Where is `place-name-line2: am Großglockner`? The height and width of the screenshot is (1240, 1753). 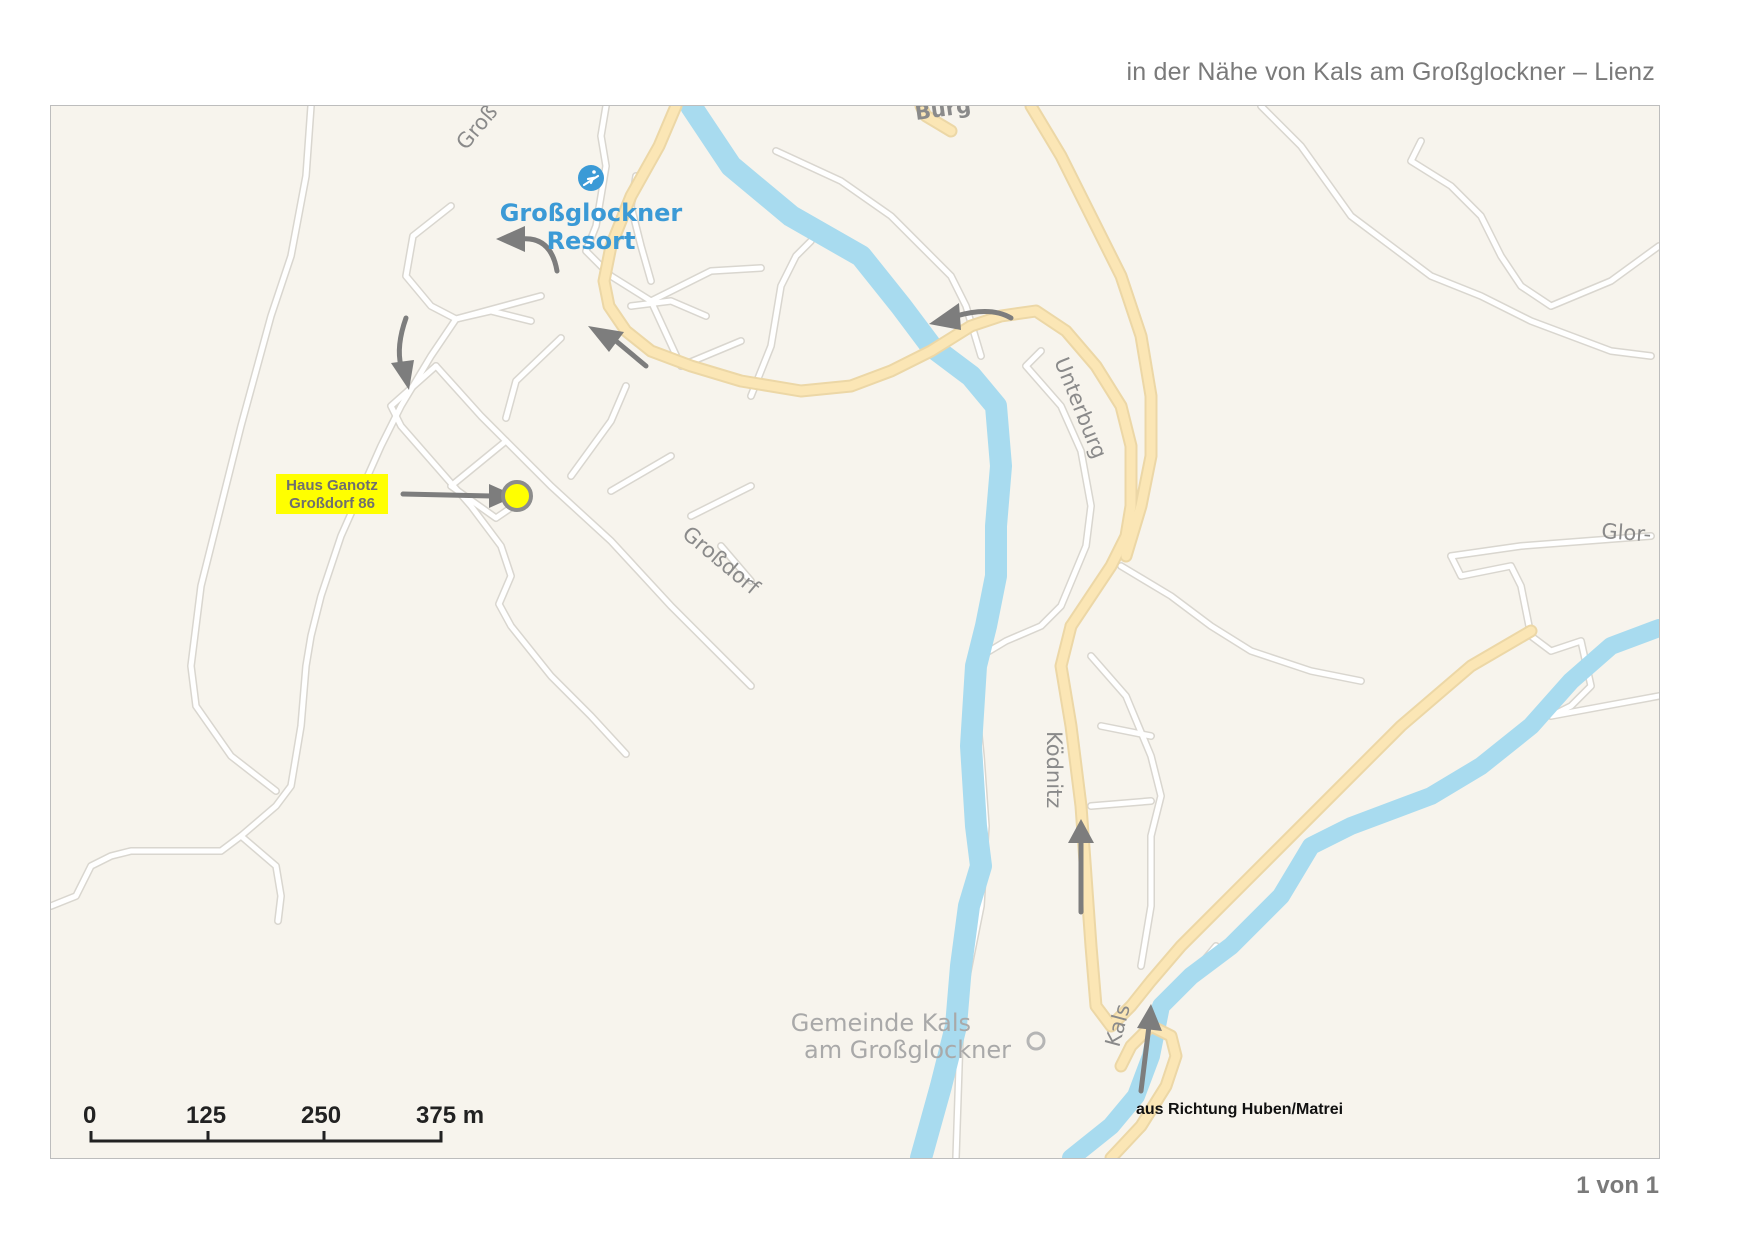
place-name-line2: am Großglockner is located at coordinates (907, 1050).